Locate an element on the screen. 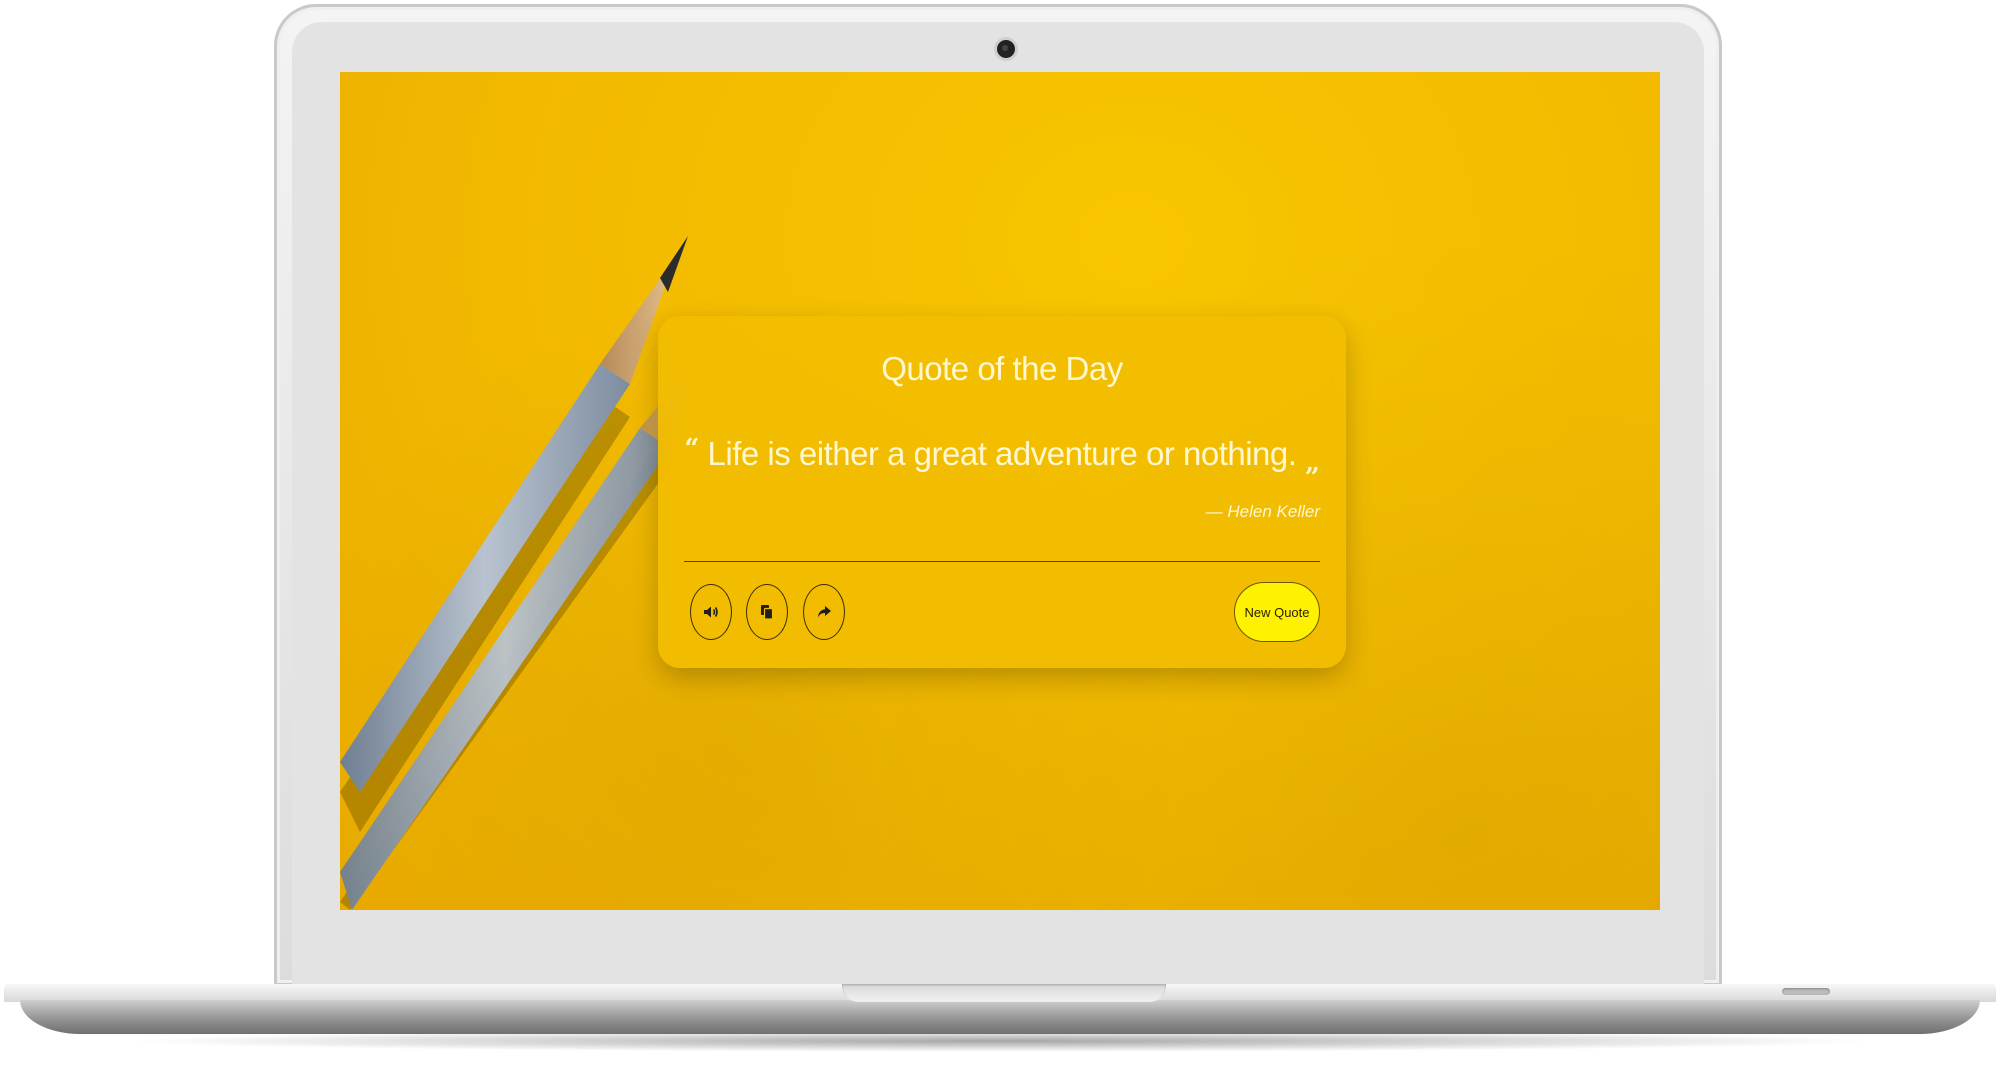  share-button is located at coordinates (824, 612).